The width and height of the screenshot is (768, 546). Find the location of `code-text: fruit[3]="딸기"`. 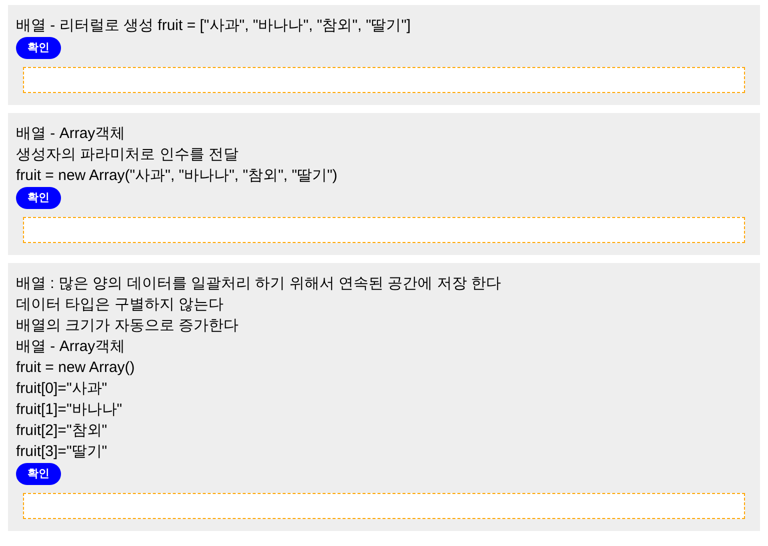

code-text: fruit[3]="딸기" is located at coordinates (62, 452).